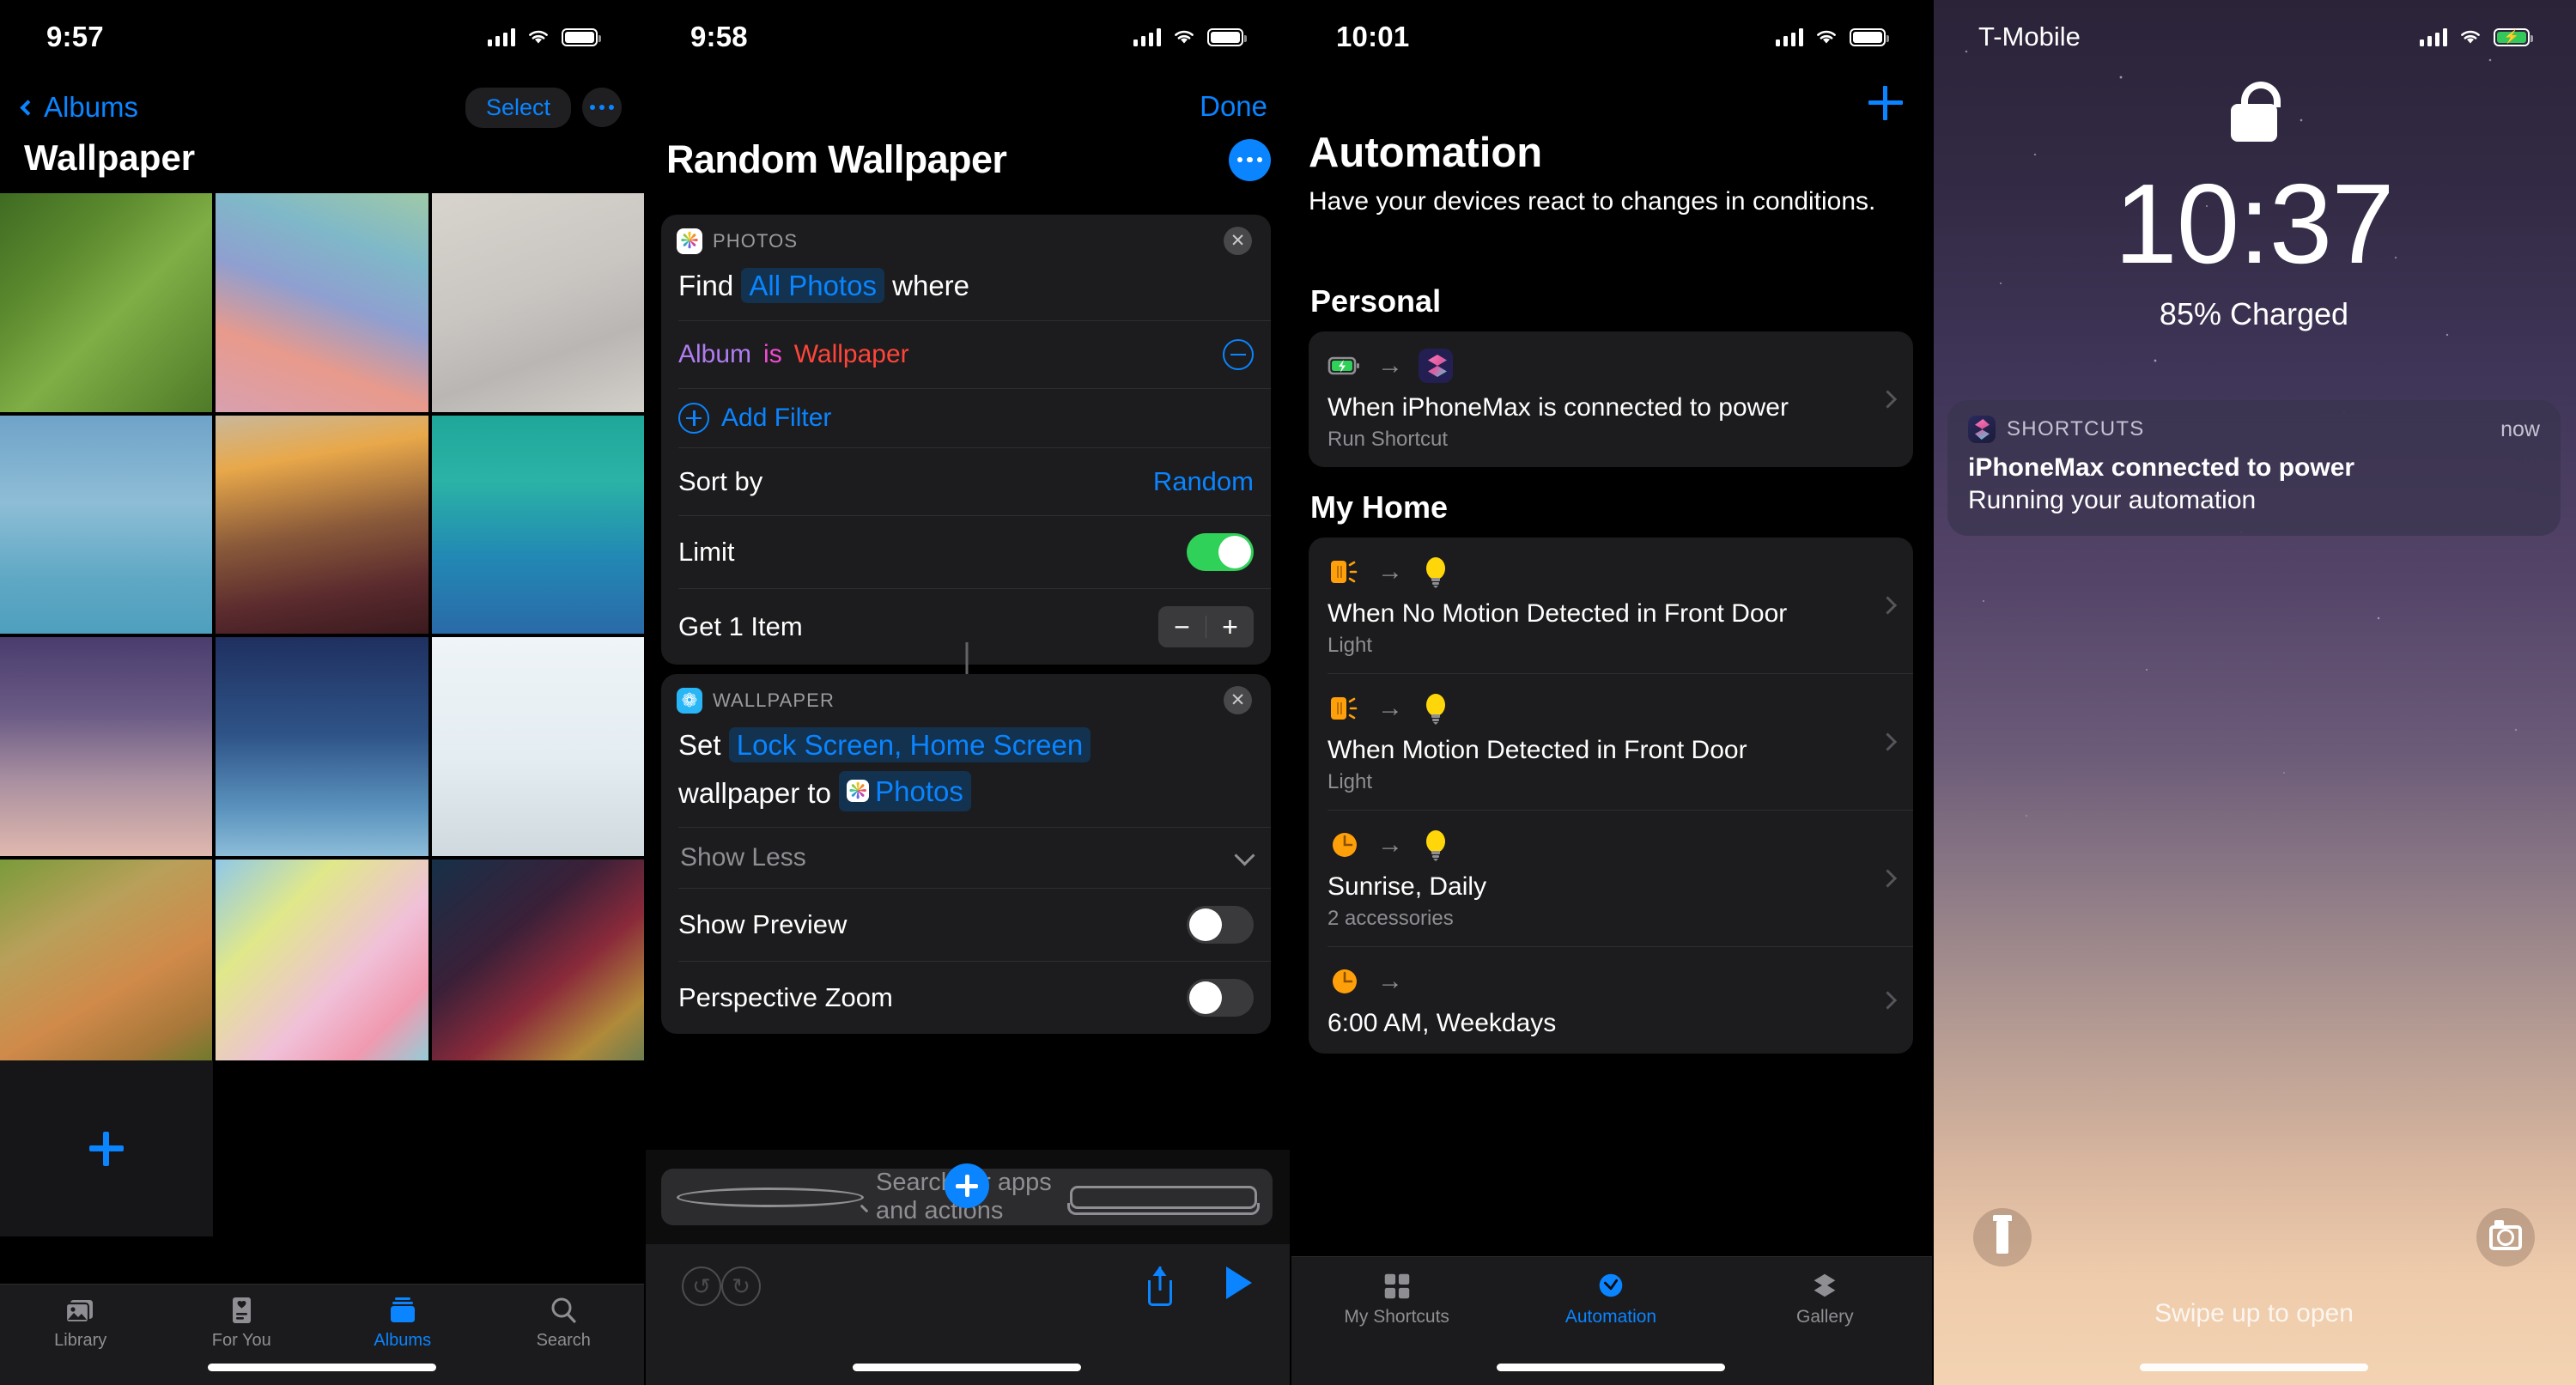 This screenshot has width=2576, height=1385. Describe the element at coordinates (702, 1286) in the screenshot. I see `undo-icon: ↺` at that location.